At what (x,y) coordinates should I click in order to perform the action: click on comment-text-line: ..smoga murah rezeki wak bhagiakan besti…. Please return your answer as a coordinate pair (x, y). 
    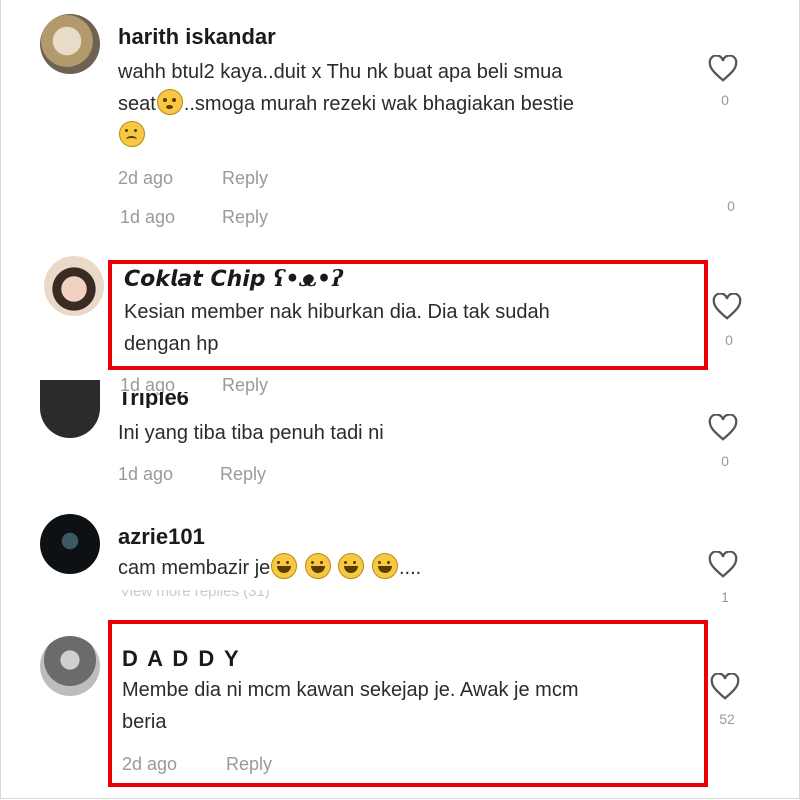
    Looking at the image, I should click on (379, 104).